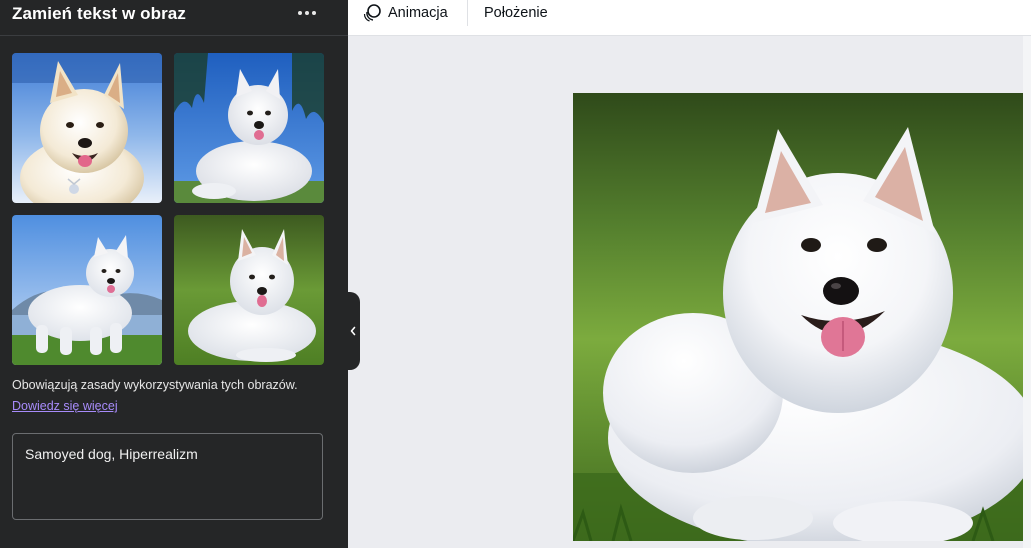  Describe the element at coordinates (300, 13) in the screenshot. I see `more-horizontal-icon` at that location.